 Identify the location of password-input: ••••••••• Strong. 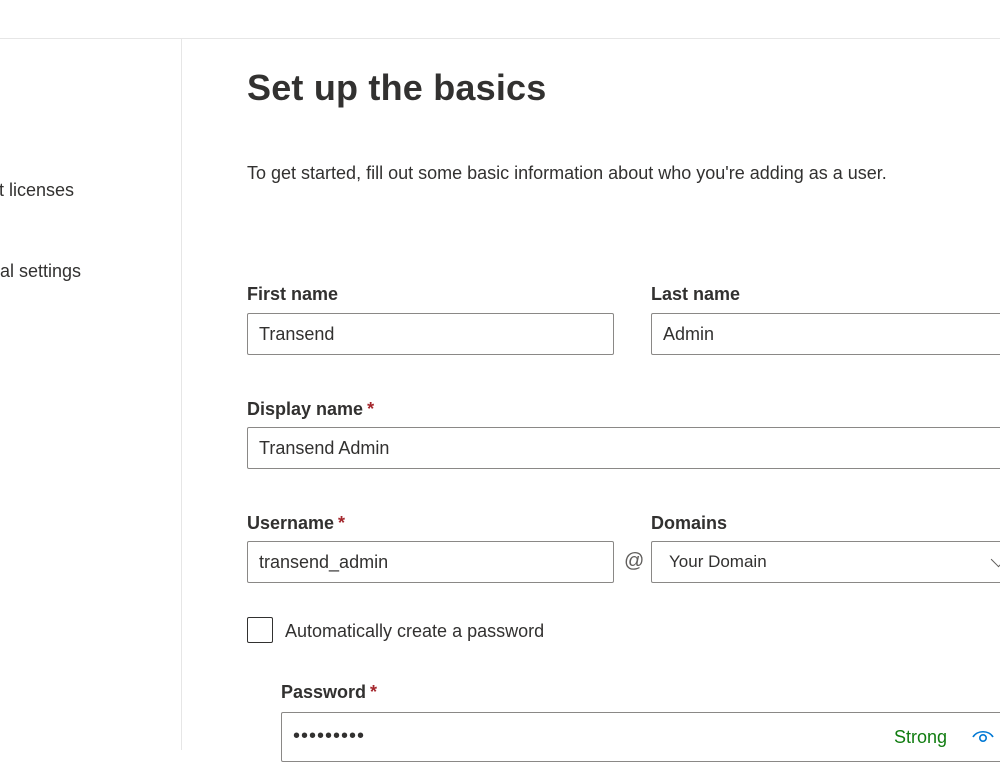
(640, 737).